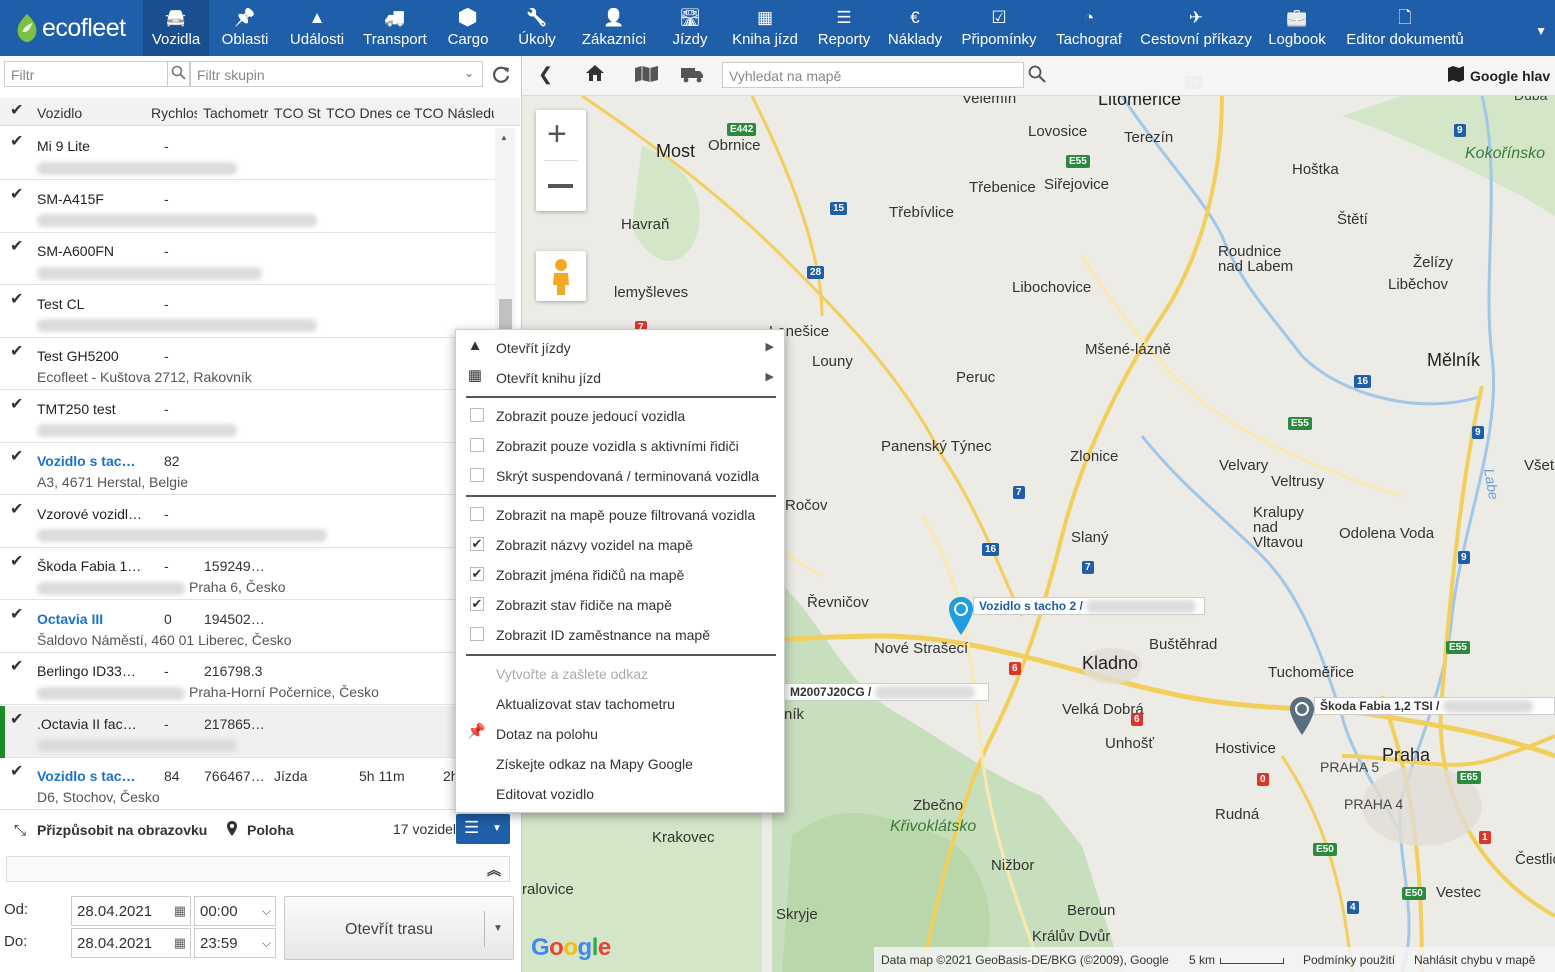  What do you see at coordinates (235, 943) in the screenshot?
I see `to-time-input: 23:59 ⌵` at bounding box center [235, 943].